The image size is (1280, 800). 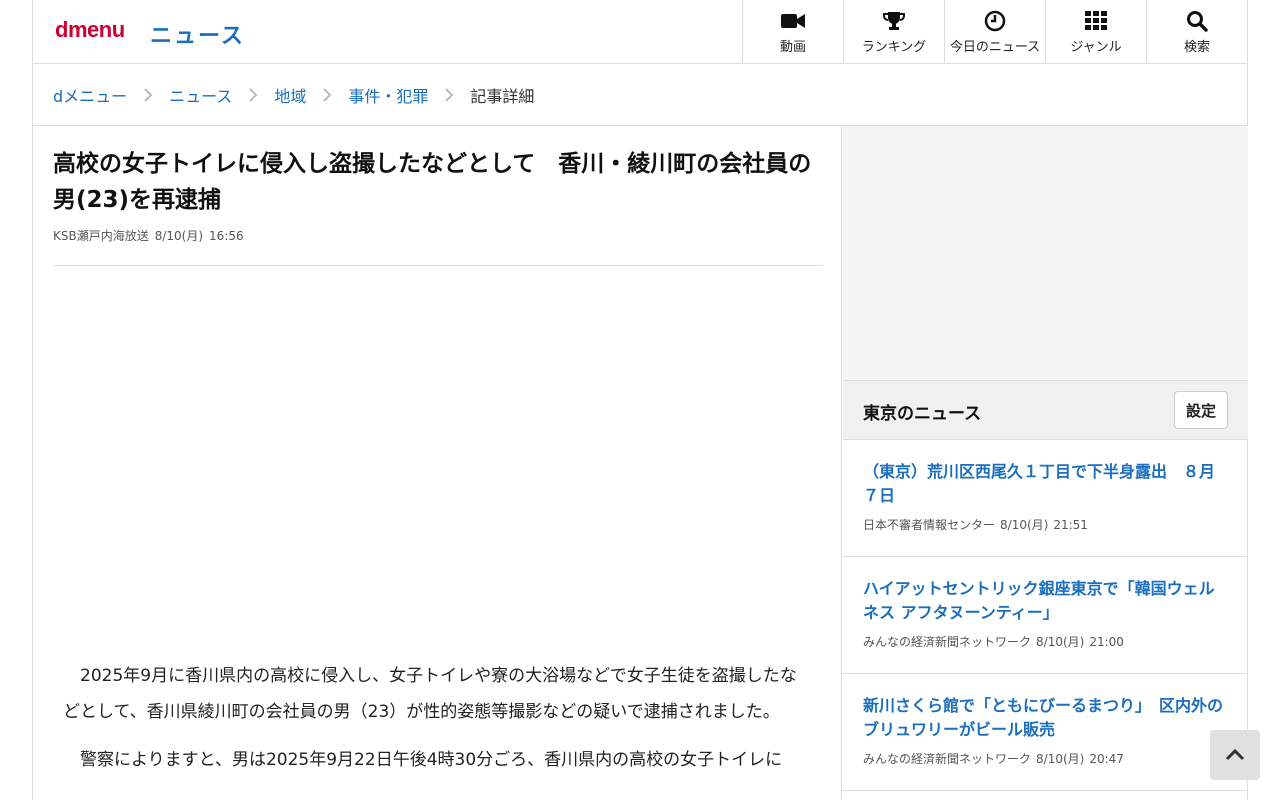 I want to click on news-item-meta: みんなの経済新聞ネットワーク 8/10(月) 21:00, so click(x=1045, y=641).